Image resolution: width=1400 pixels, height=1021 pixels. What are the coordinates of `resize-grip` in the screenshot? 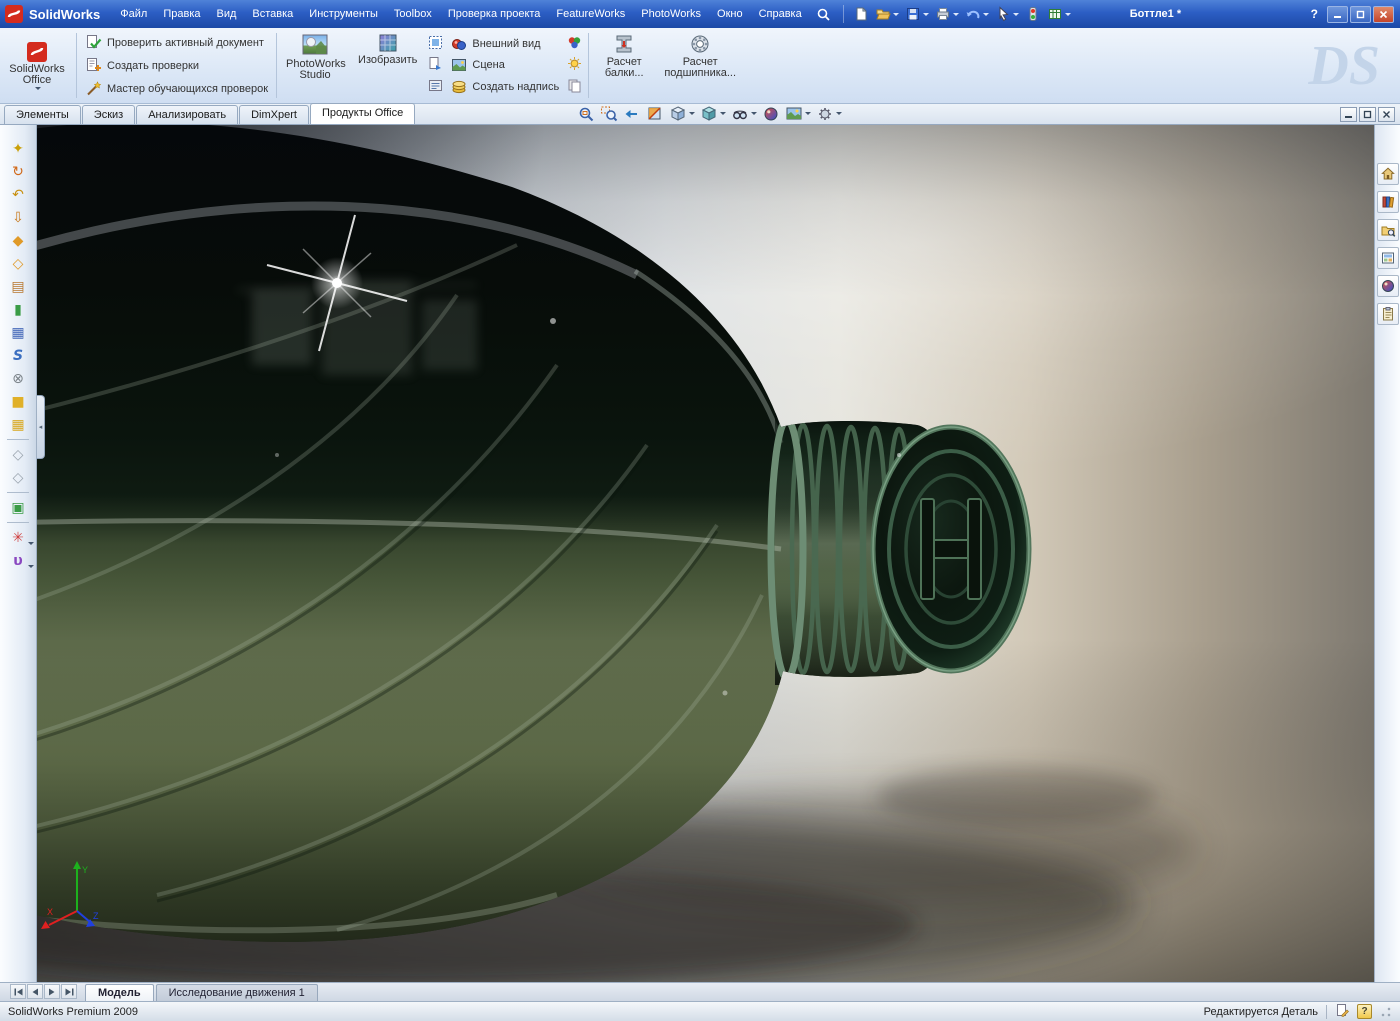 It's located at (1386, 1011).